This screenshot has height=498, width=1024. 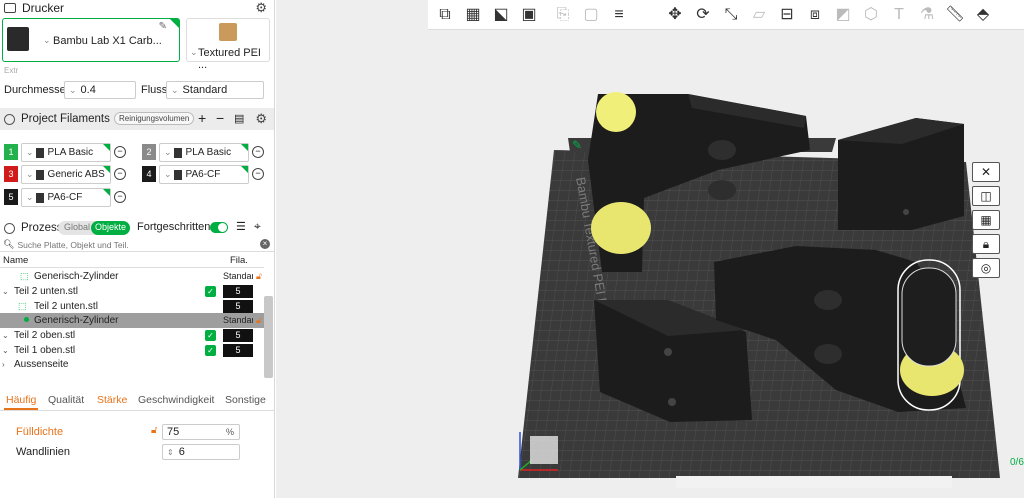 I want to click on assembly-icon: ⬘, so click(x=983, y=15).